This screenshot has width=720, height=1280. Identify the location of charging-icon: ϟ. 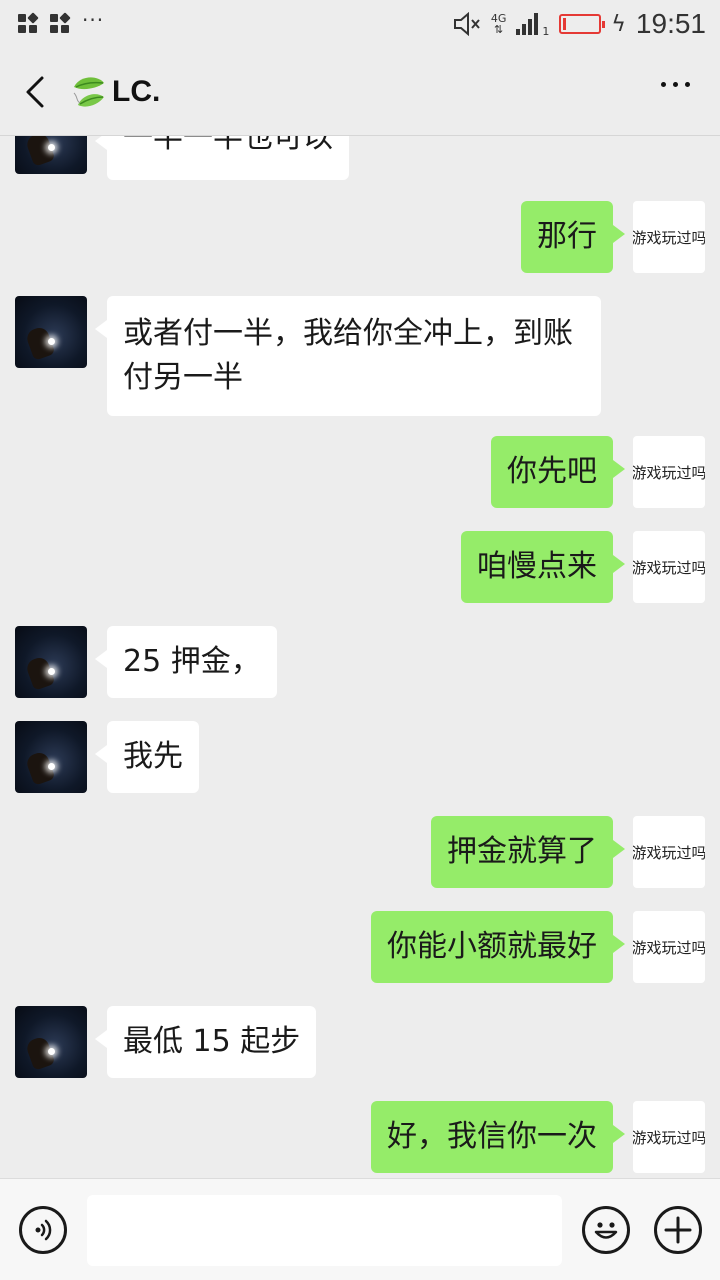
(618, 24).